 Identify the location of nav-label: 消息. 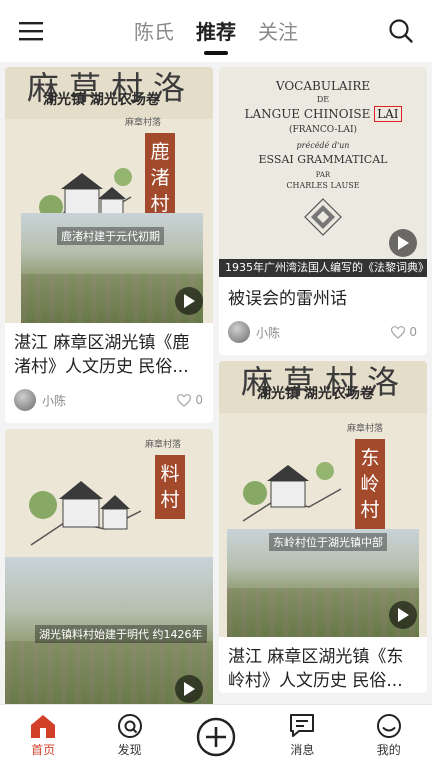
(302, 750).